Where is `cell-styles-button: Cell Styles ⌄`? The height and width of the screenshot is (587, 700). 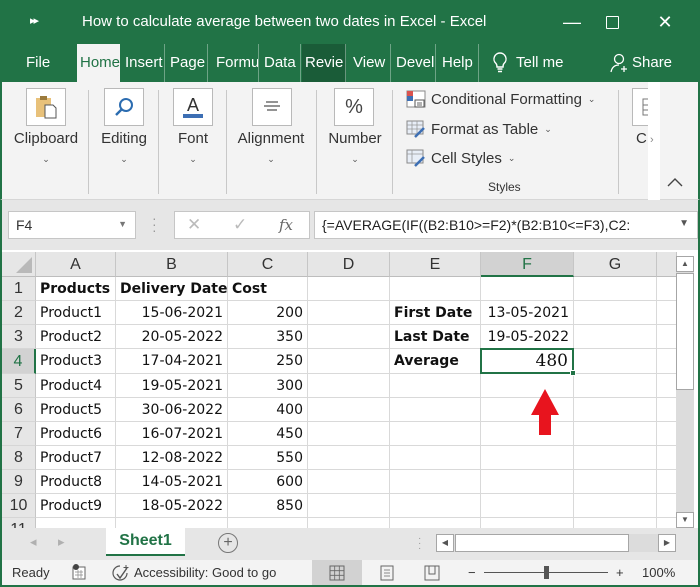 cell-styles-button: Cell Styles ⌄ is located at coordinates (460, 158).